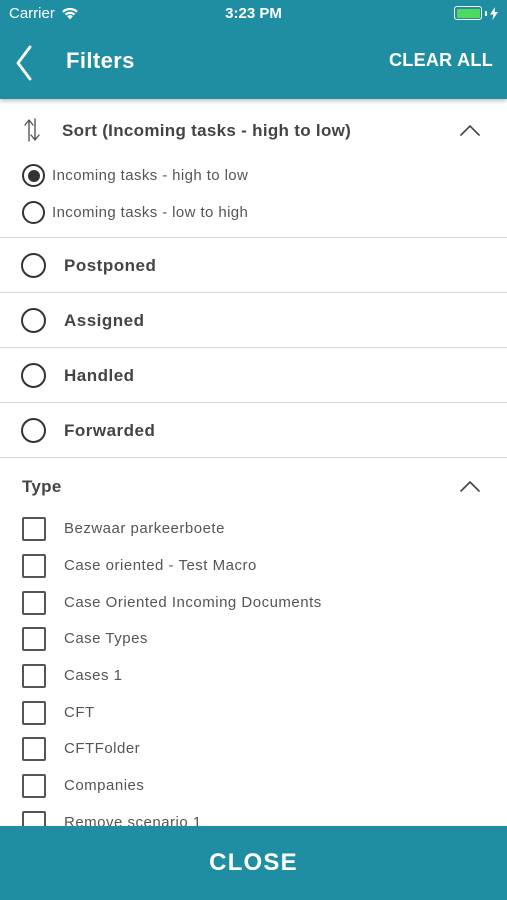 The height and width of the screenshot is (900, 507). Describe the element at coordinates (253, 529) in the screenshot. I see `type-item: Bezwaar parkeerboete` at that location.